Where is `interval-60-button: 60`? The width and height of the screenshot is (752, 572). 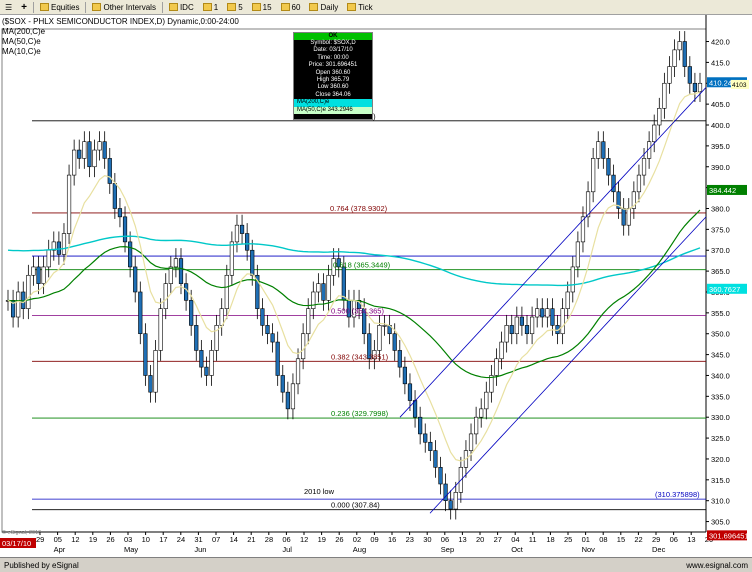
interval-60-button: 60 is located at coordinates (291, 7).